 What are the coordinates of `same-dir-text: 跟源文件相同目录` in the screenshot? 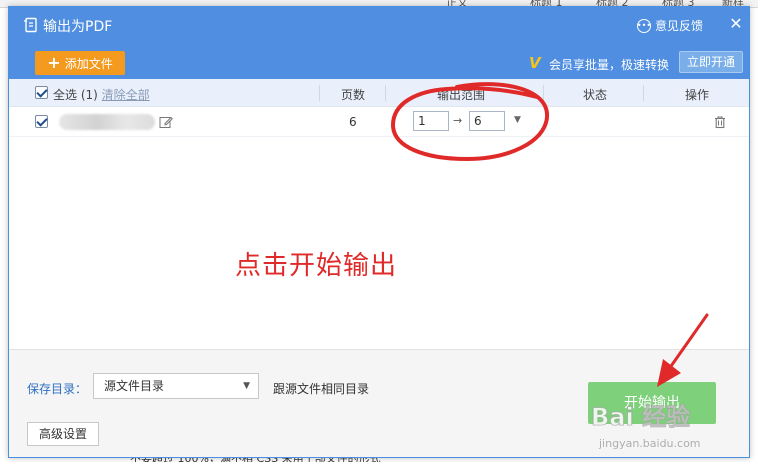 It's located at (321, 389).